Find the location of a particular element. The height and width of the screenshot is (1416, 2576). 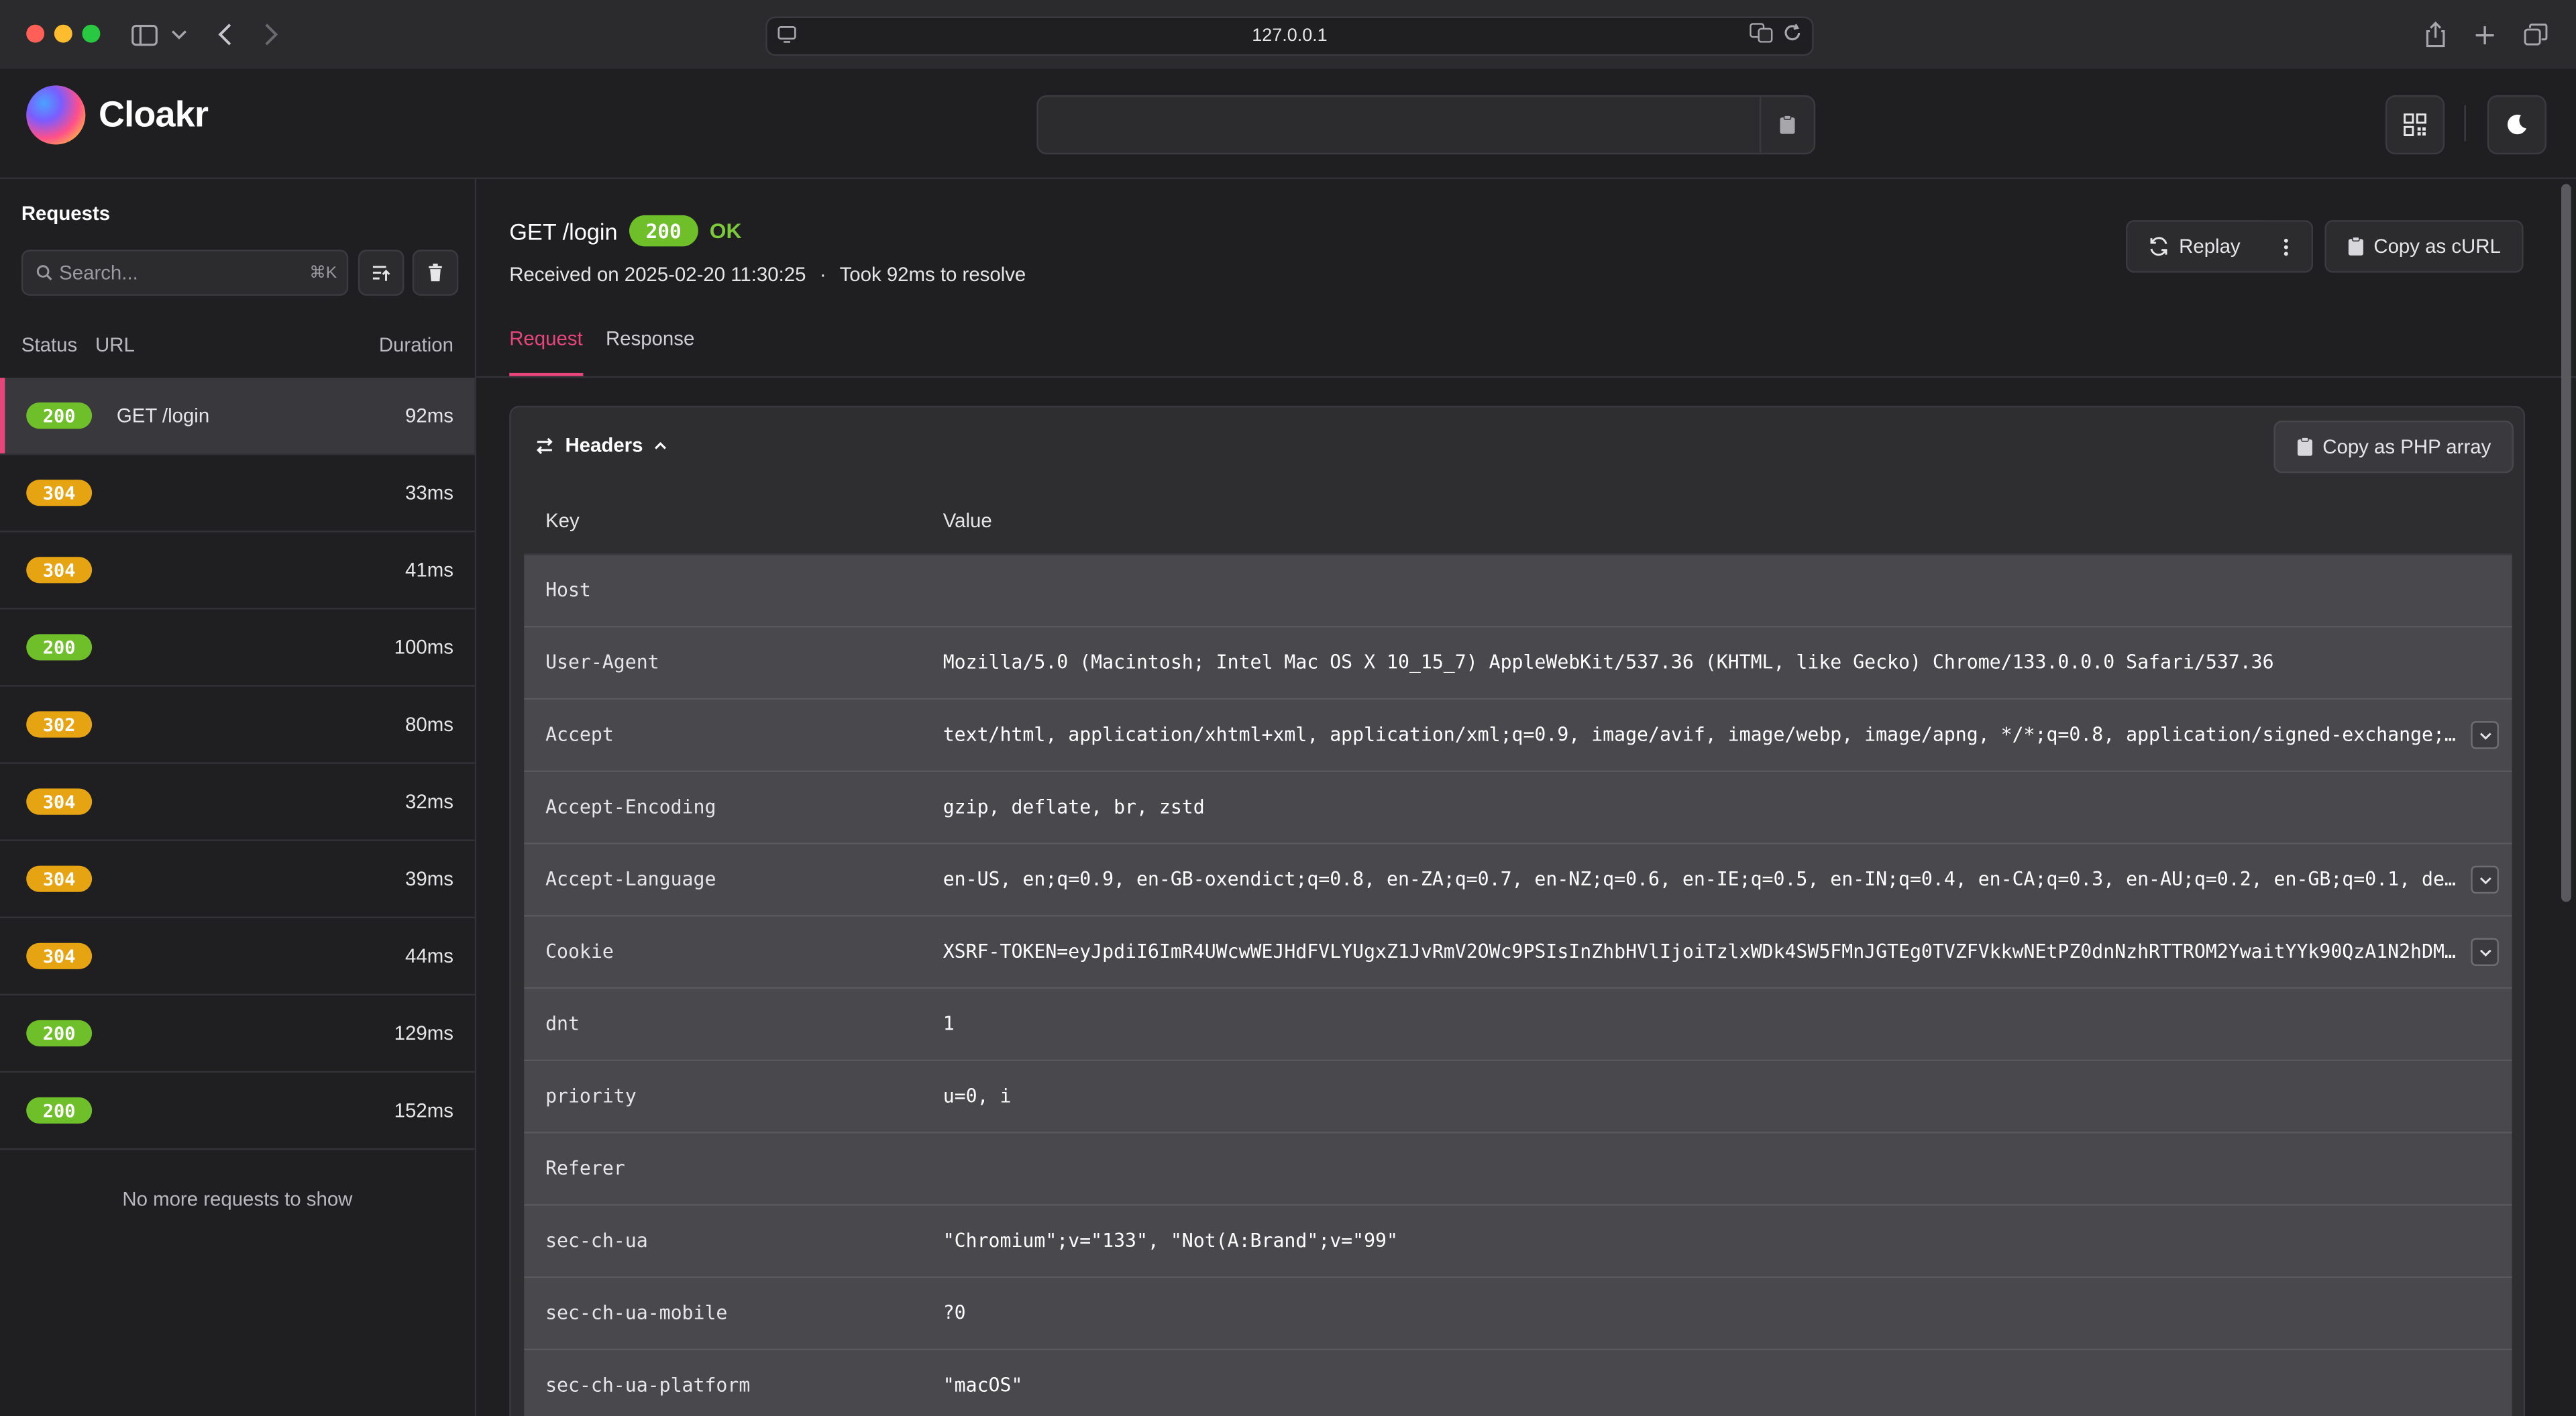

global-search-input is located at coordinates (1426, 125).